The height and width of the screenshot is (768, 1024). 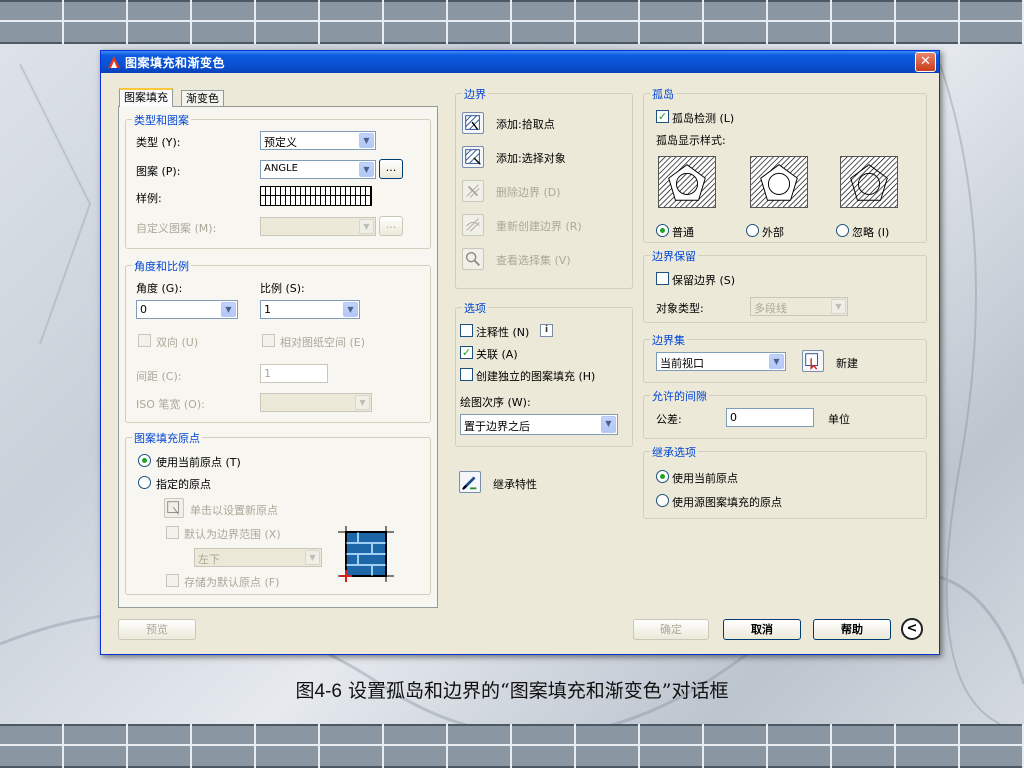 What do you see at coordinates (209, 559) in the screenshot?
I see `extent-position-value: 左下` at bounding box center [209, 559].